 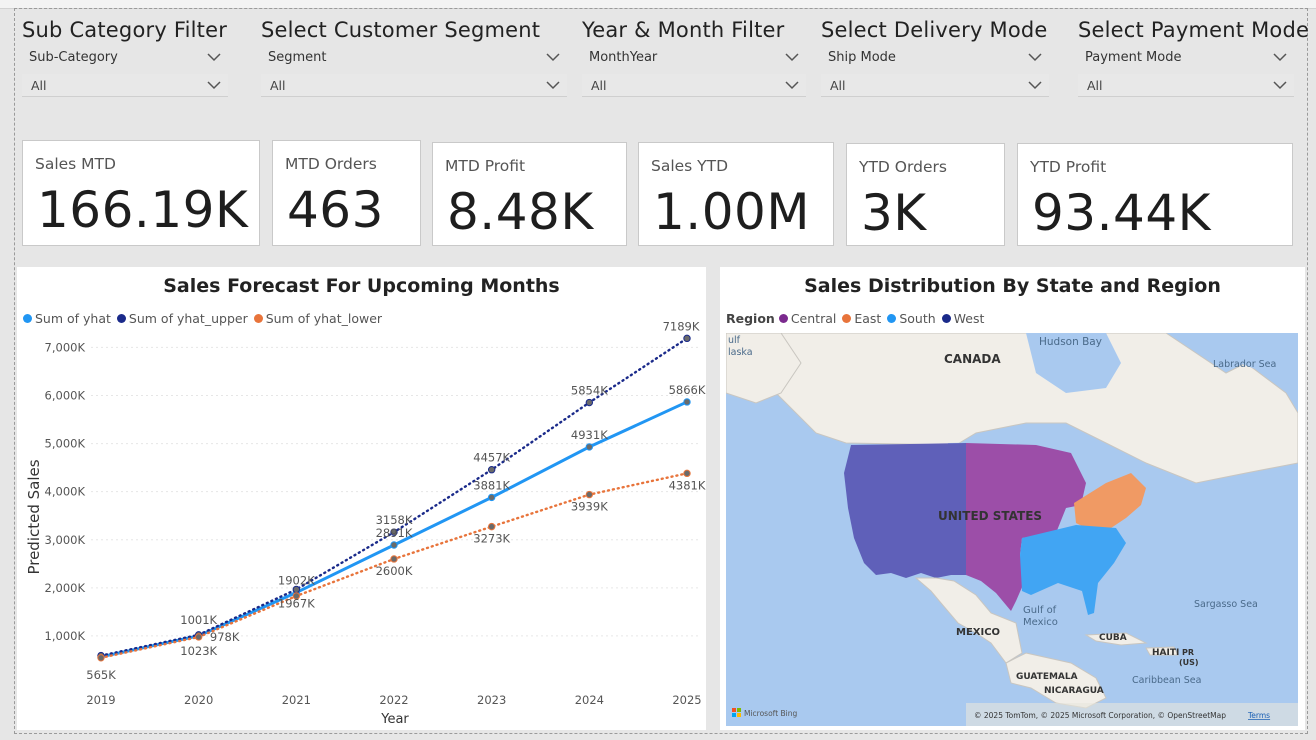 What do you see at coordinates (750, 318) in the screenshot?
I see `map-legend-title: Region` at bounding box center [750, 318].